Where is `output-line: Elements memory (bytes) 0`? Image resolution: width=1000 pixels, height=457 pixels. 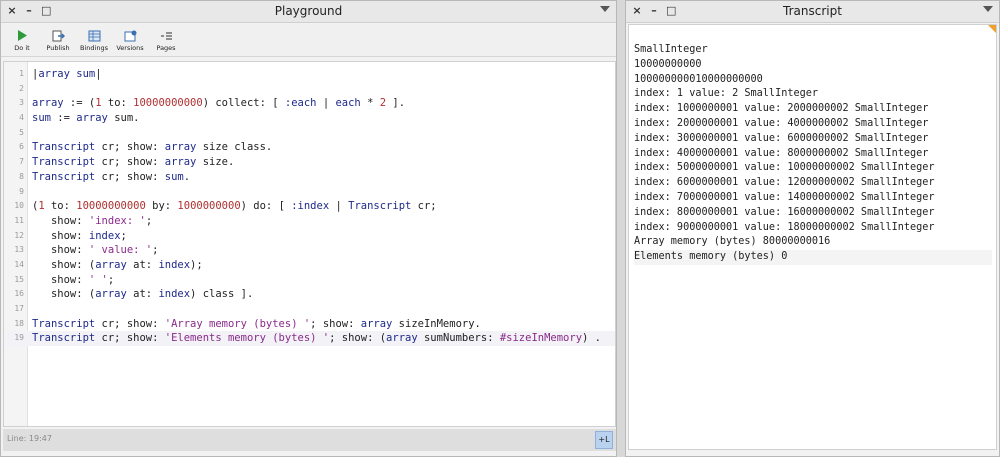
output-line: Elements memory (bytes) 0 is located at coordinates (813, 257).